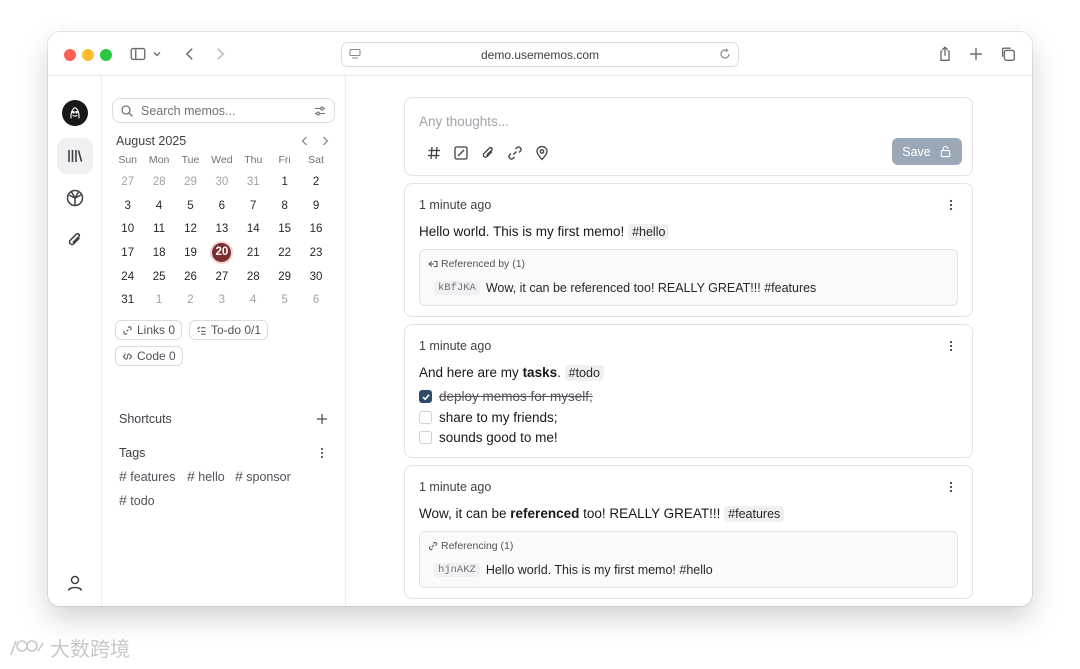 This screenshot has height=669, width=1080. I want to click on chevron-down-icon, so click(157, 54).